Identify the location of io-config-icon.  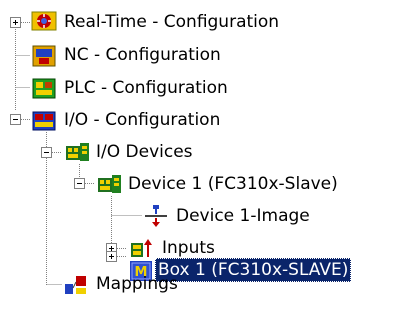
(44, 121).